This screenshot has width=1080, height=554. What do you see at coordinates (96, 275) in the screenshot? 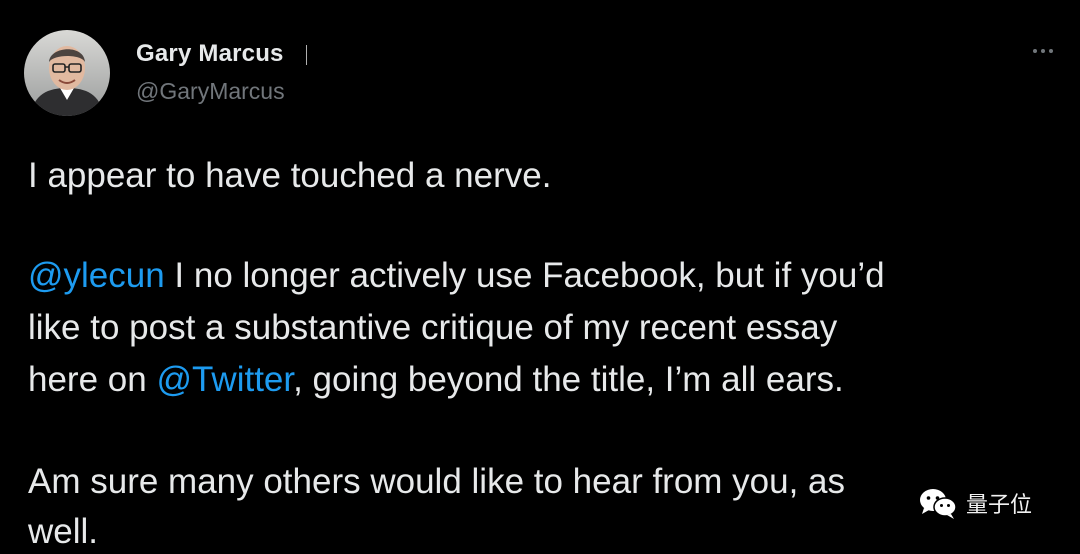
I see `mention-link-ylecun: @ylecun` at bounding box center [96, 275].